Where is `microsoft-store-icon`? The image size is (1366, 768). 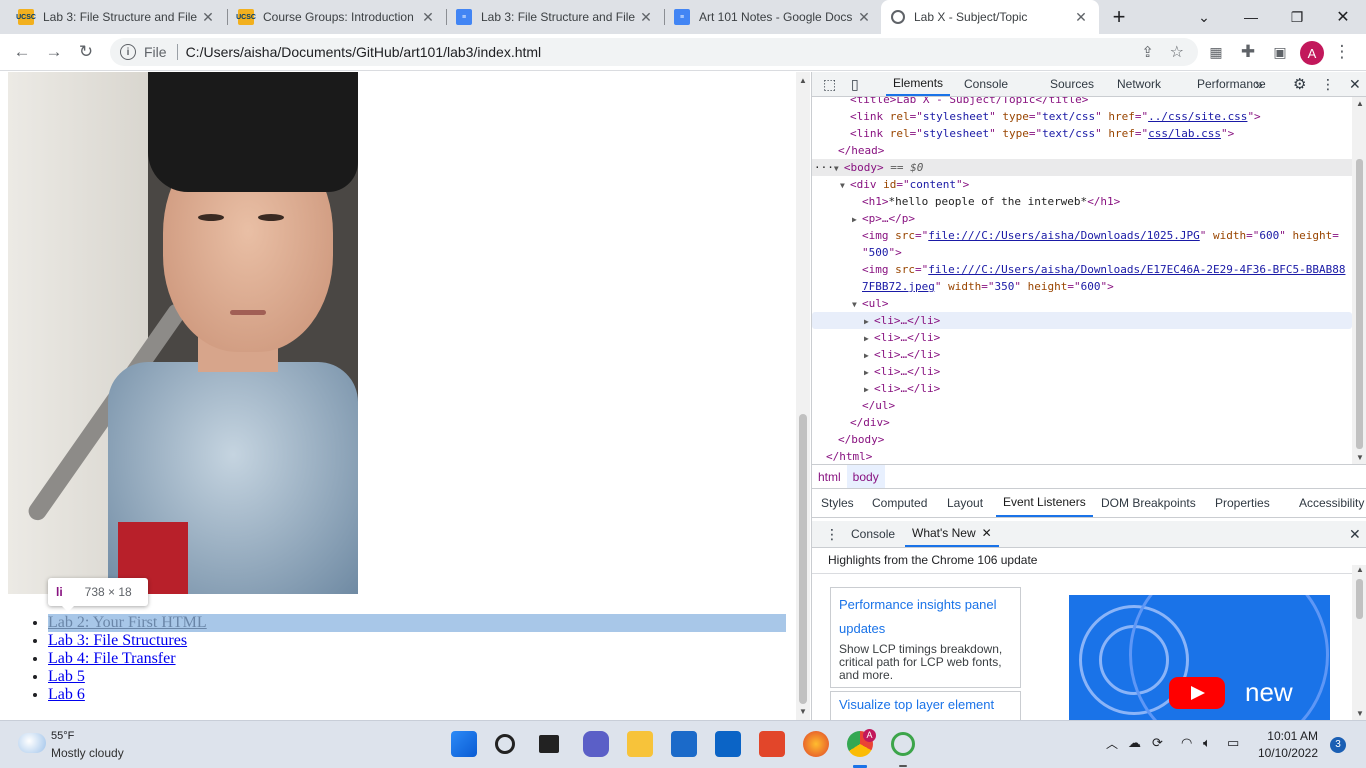
microsoft-store-icon is located at coordinates (684, 744).